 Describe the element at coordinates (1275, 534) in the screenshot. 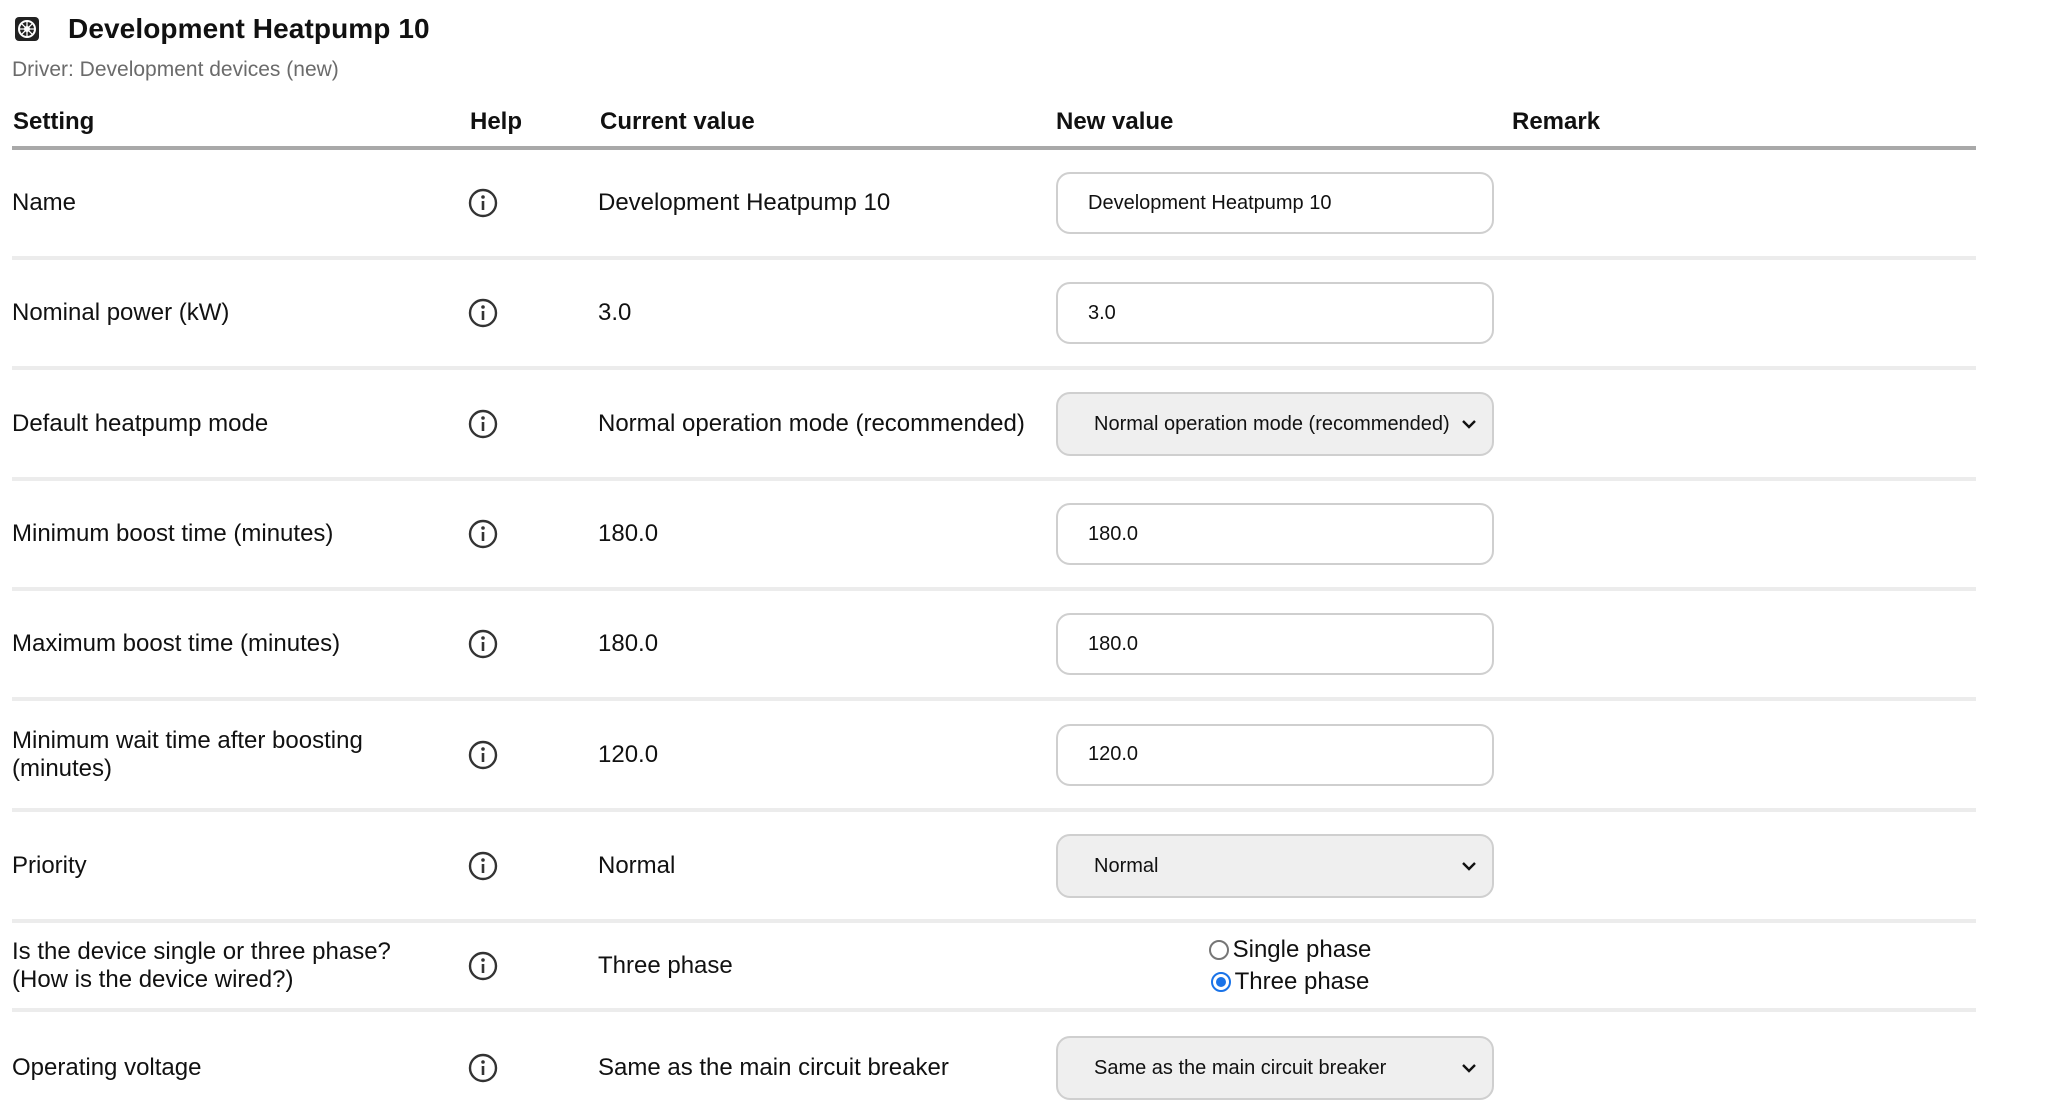

I see `min-boost-time-input` at that location.